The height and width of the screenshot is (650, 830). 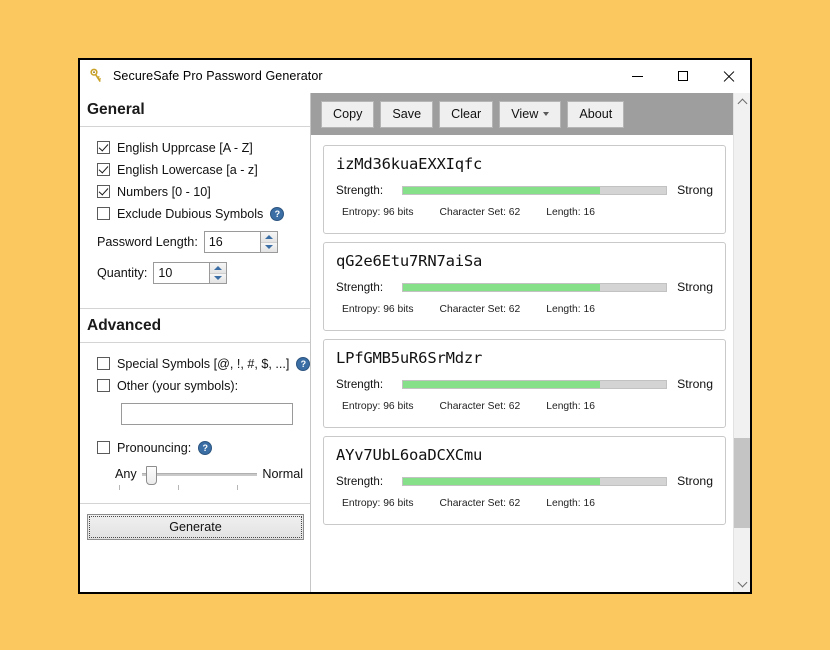 I want to click on checkbox-label: Pronouncing:, so click(x=154, y=447).